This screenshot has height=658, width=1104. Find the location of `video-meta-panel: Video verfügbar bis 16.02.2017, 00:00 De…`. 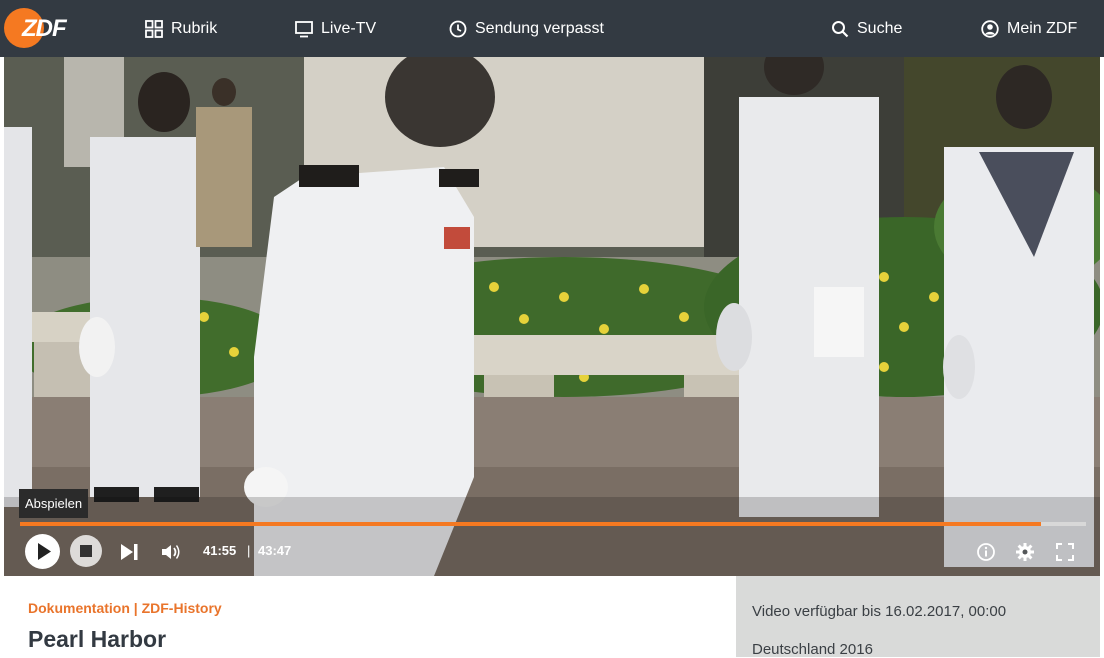

video-meta-panel: Video verfügbar bis 16.02.2017, 00:00 De… is located at coordinates (918, 617).